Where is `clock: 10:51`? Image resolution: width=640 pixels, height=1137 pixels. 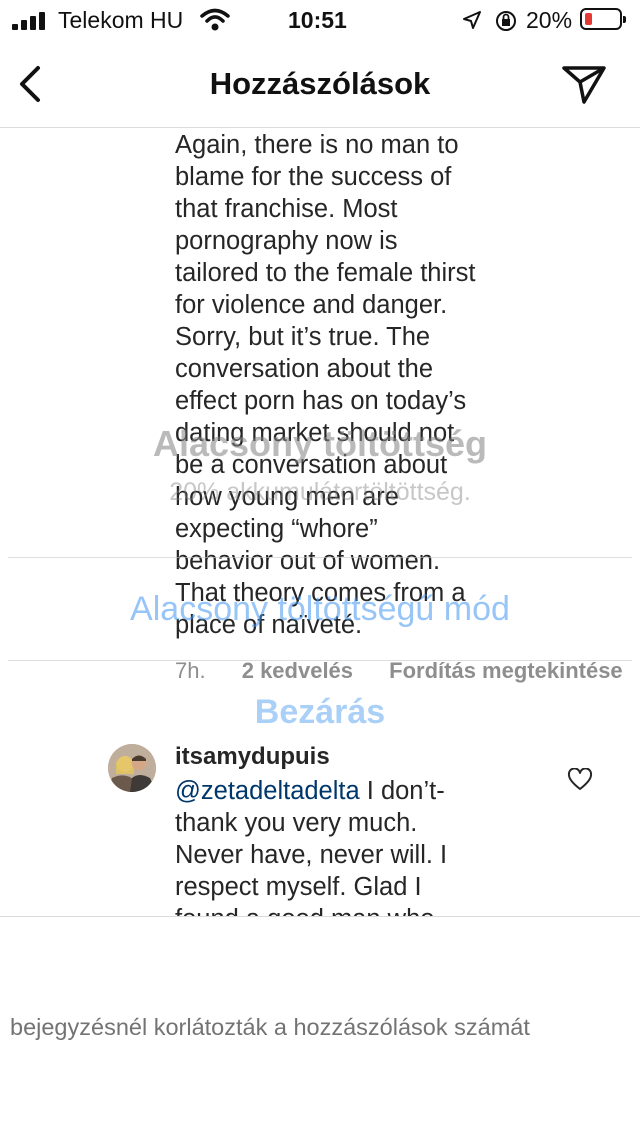
clock: 10:51 is located at coordinates (317, 20).